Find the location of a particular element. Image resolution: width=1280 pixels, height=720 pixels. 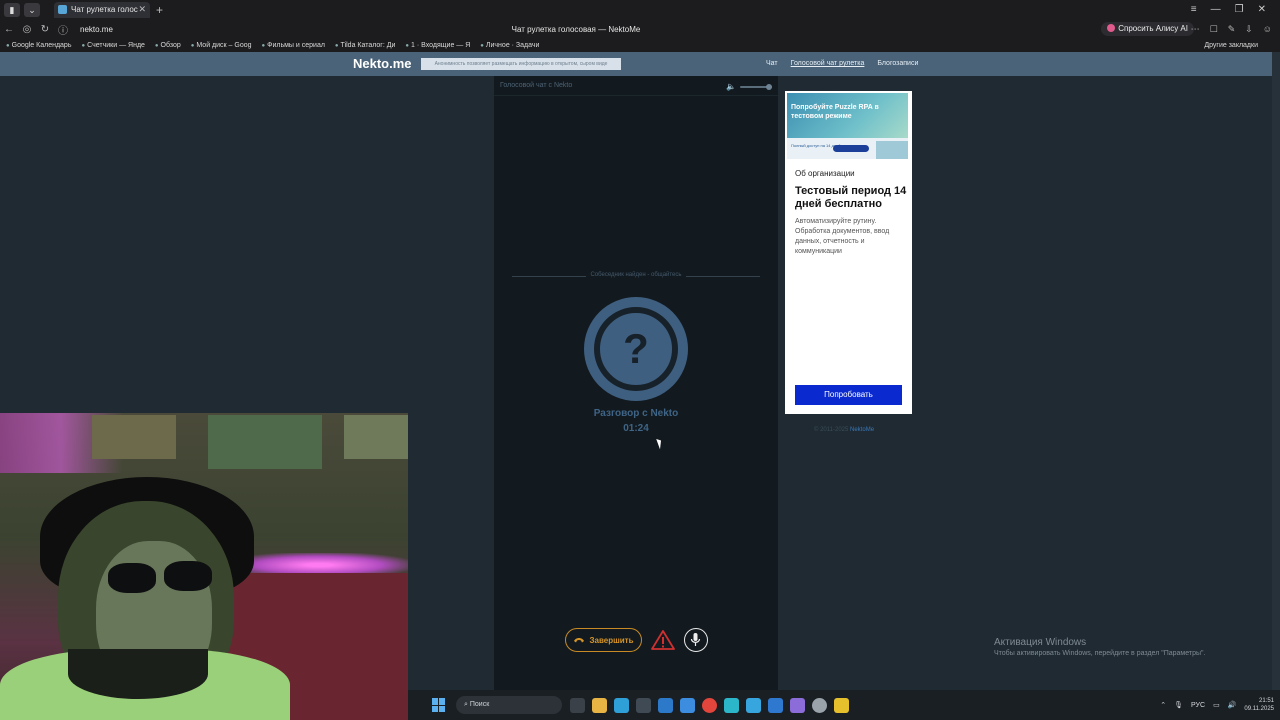

bookmark-item: Мой диск – Goog is located at coordinates (221, 45).